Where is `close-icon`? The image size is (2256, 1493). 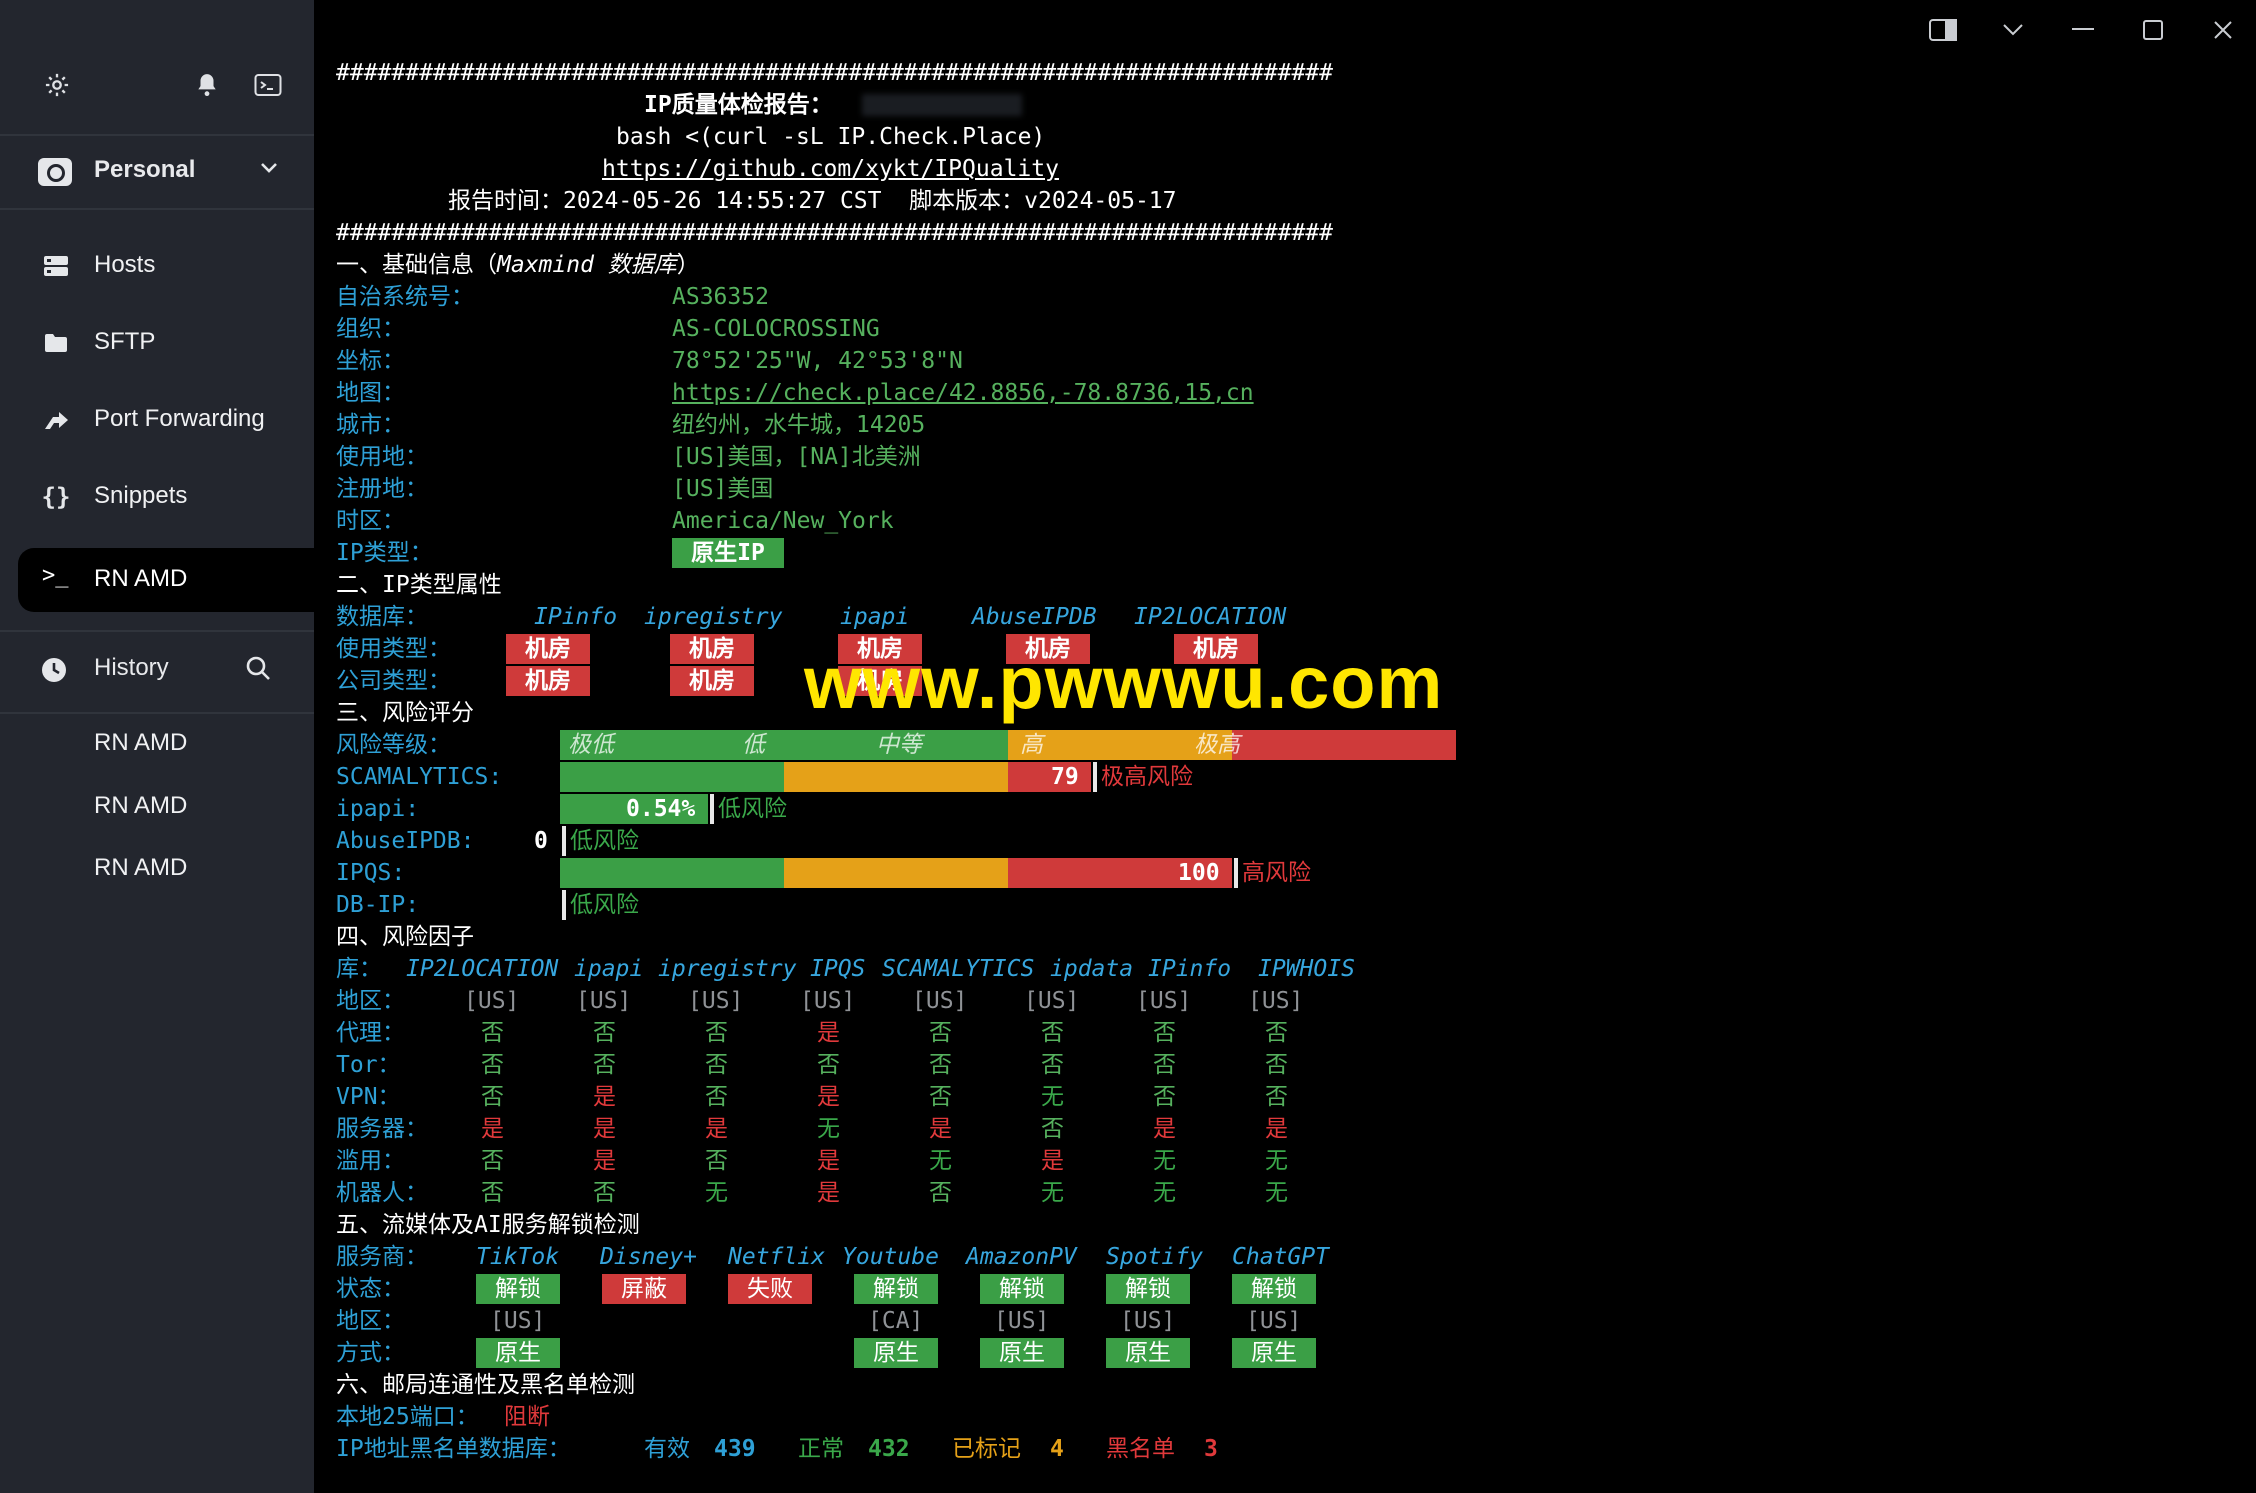
close-icon is located at coordinates (2223, 30).